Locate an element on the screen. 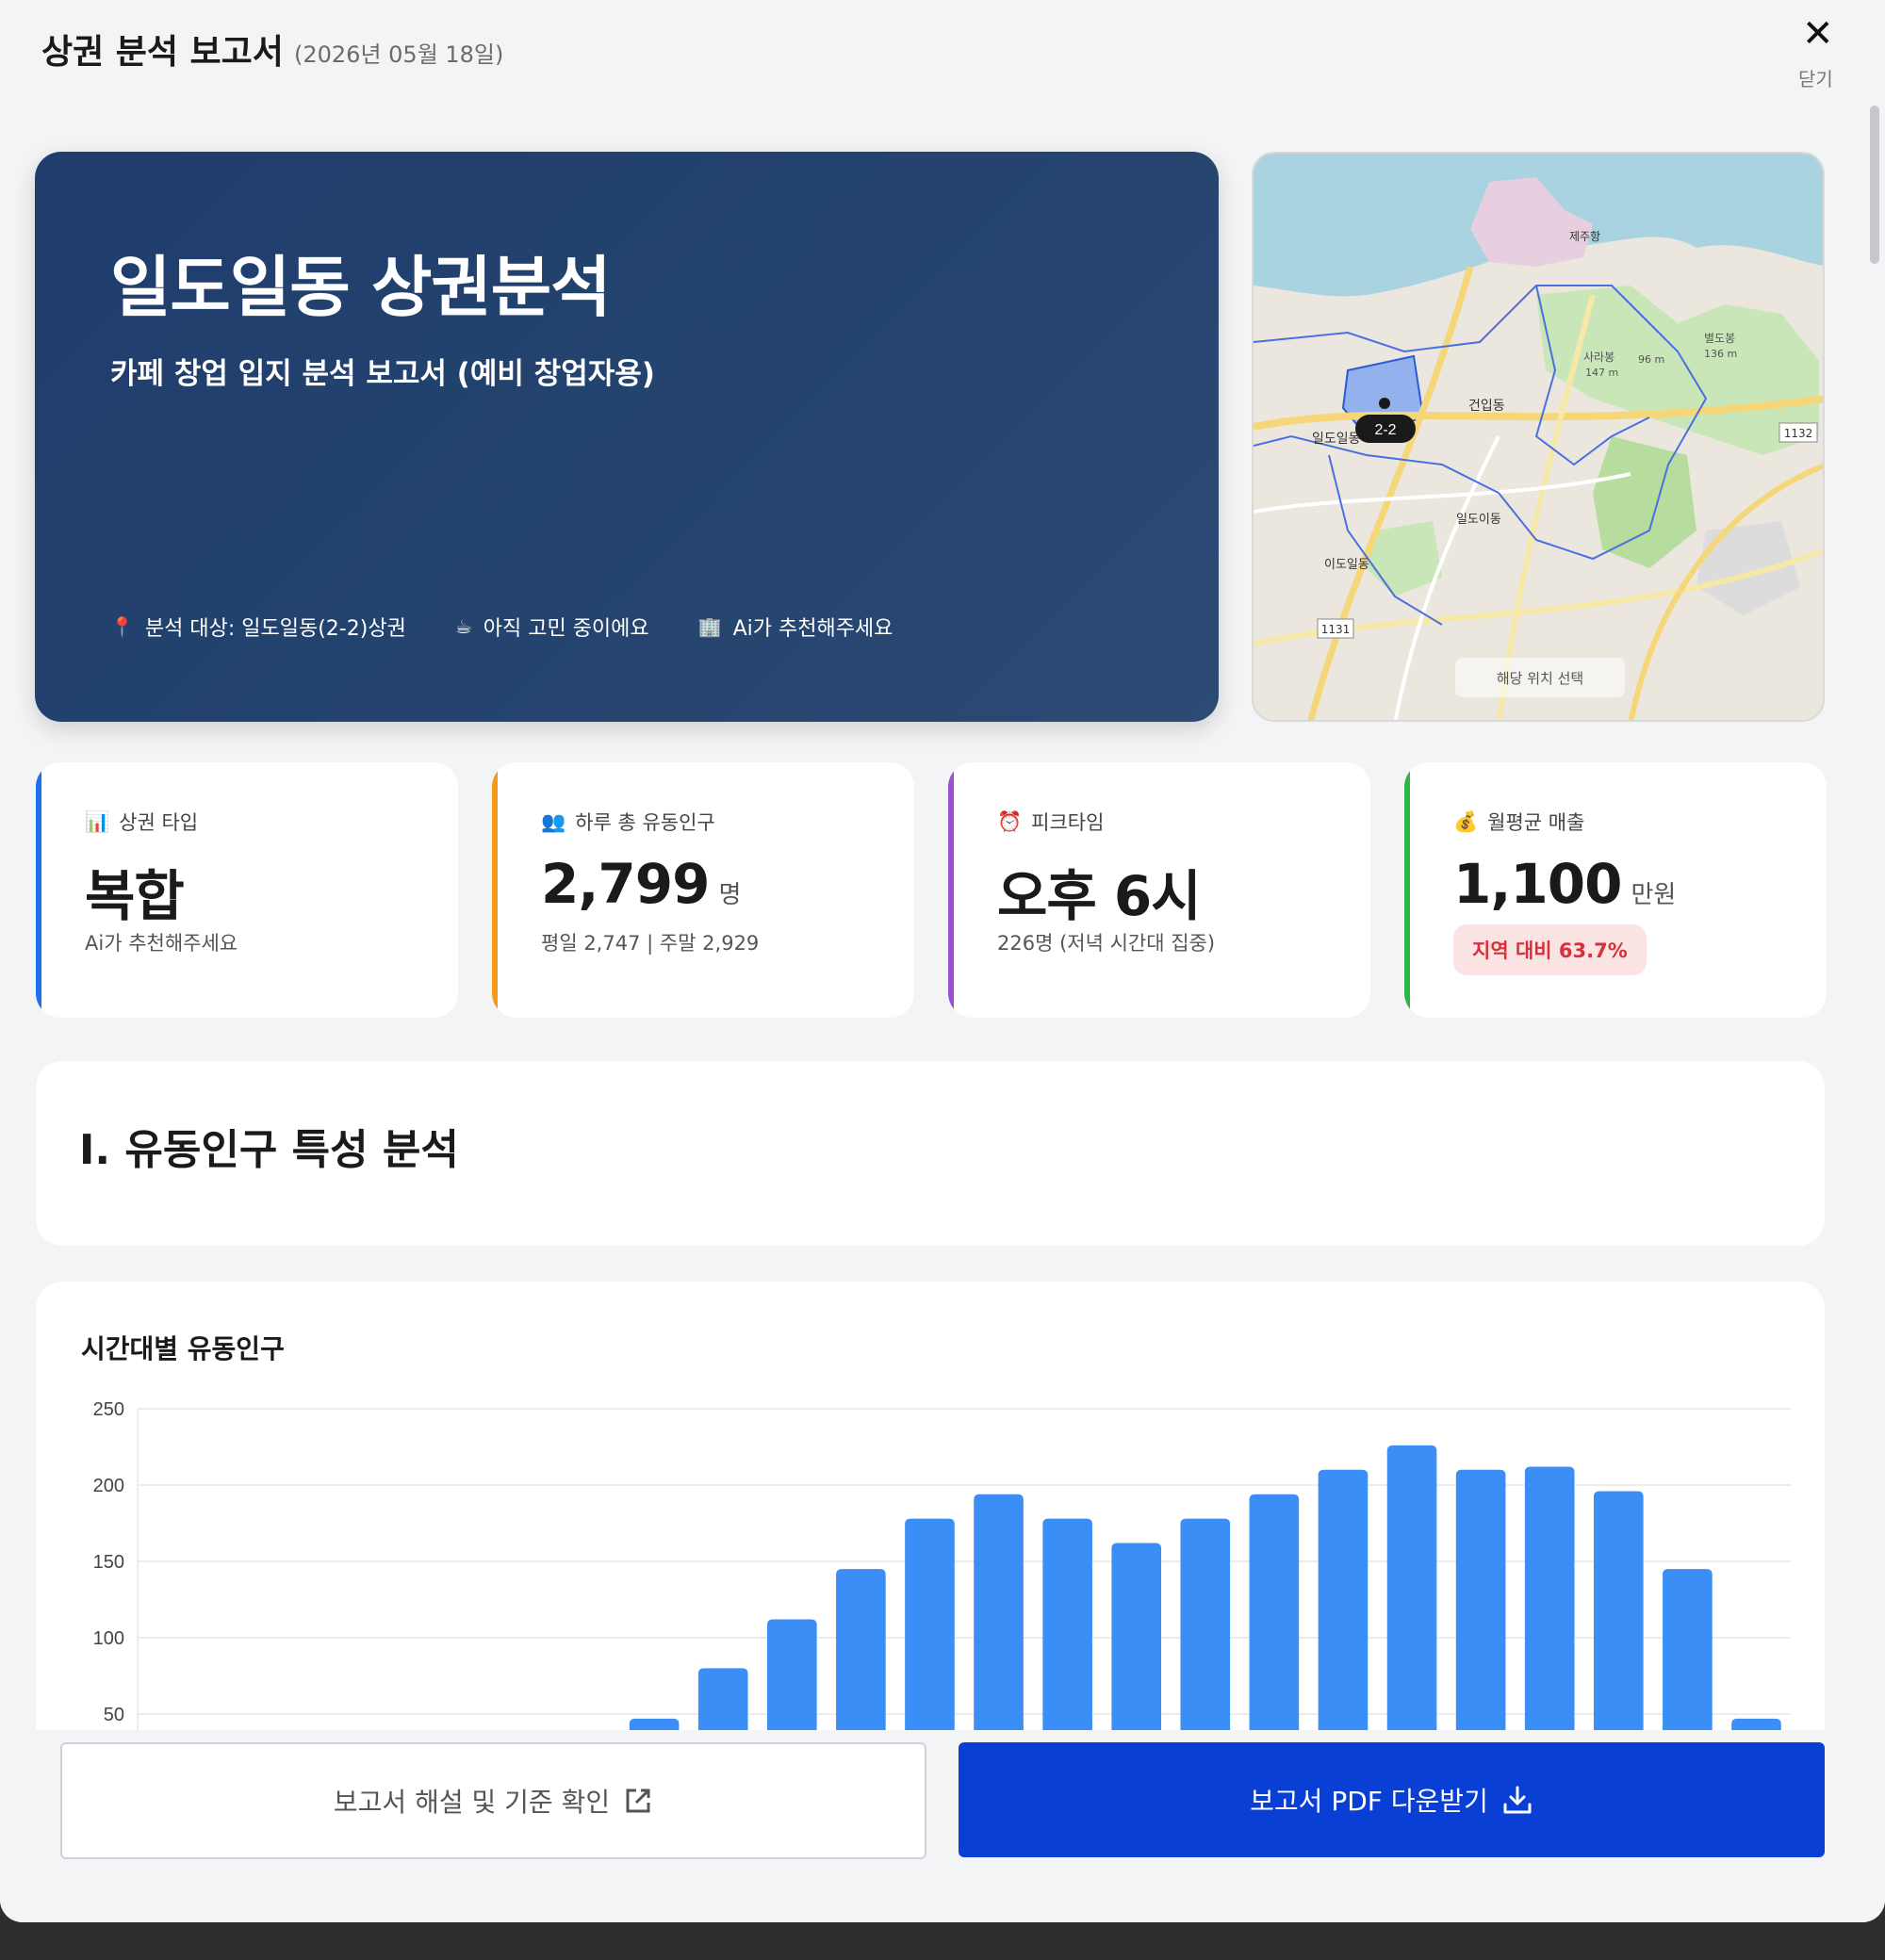  hero-tag-label: 아직 고민 중이에요 is located at coordinates (566, 629).